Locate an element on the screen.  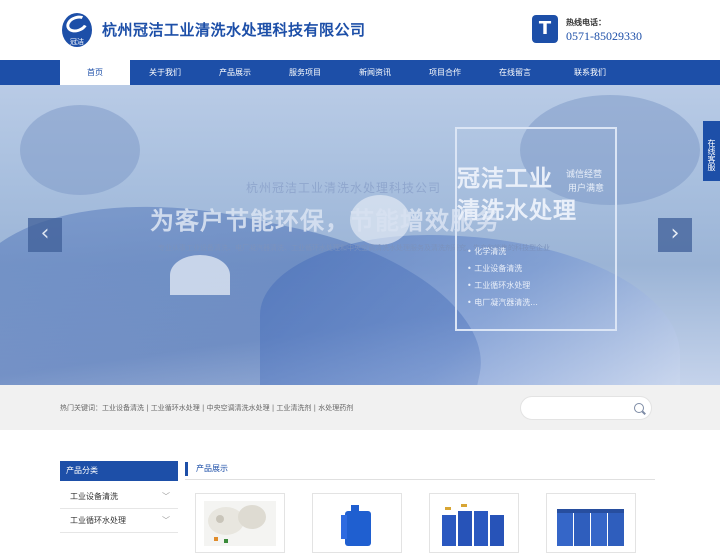
nav-item-message: 在线留言 is located at coordinates (515, 72).